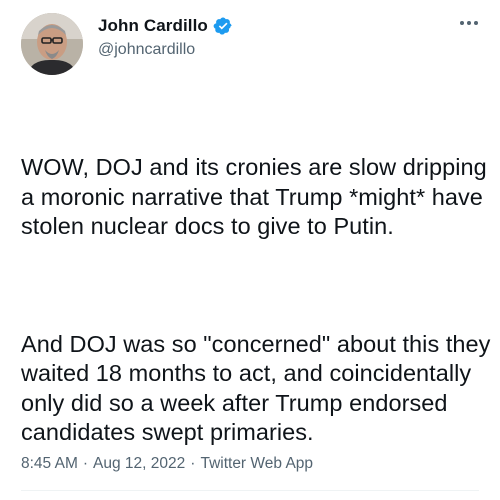 This screenshot has height=500, width=500. Describe the element at coordinates (49, 464) in the screenshot. I see `tweet-time: 8:45 AM` at that location.